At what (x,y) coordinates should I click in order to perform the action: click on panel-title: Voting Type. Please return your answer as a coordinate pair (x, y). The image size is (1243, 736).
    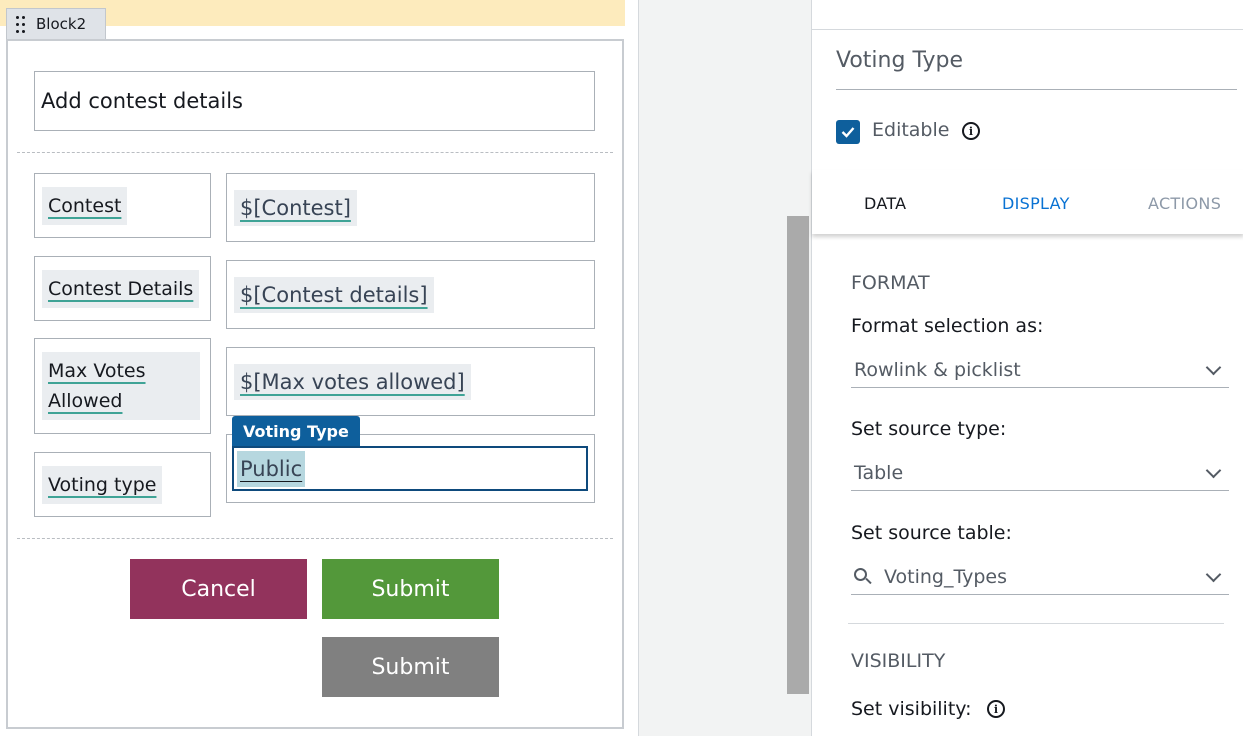
    Looking at the image, I should click on (899, 60).